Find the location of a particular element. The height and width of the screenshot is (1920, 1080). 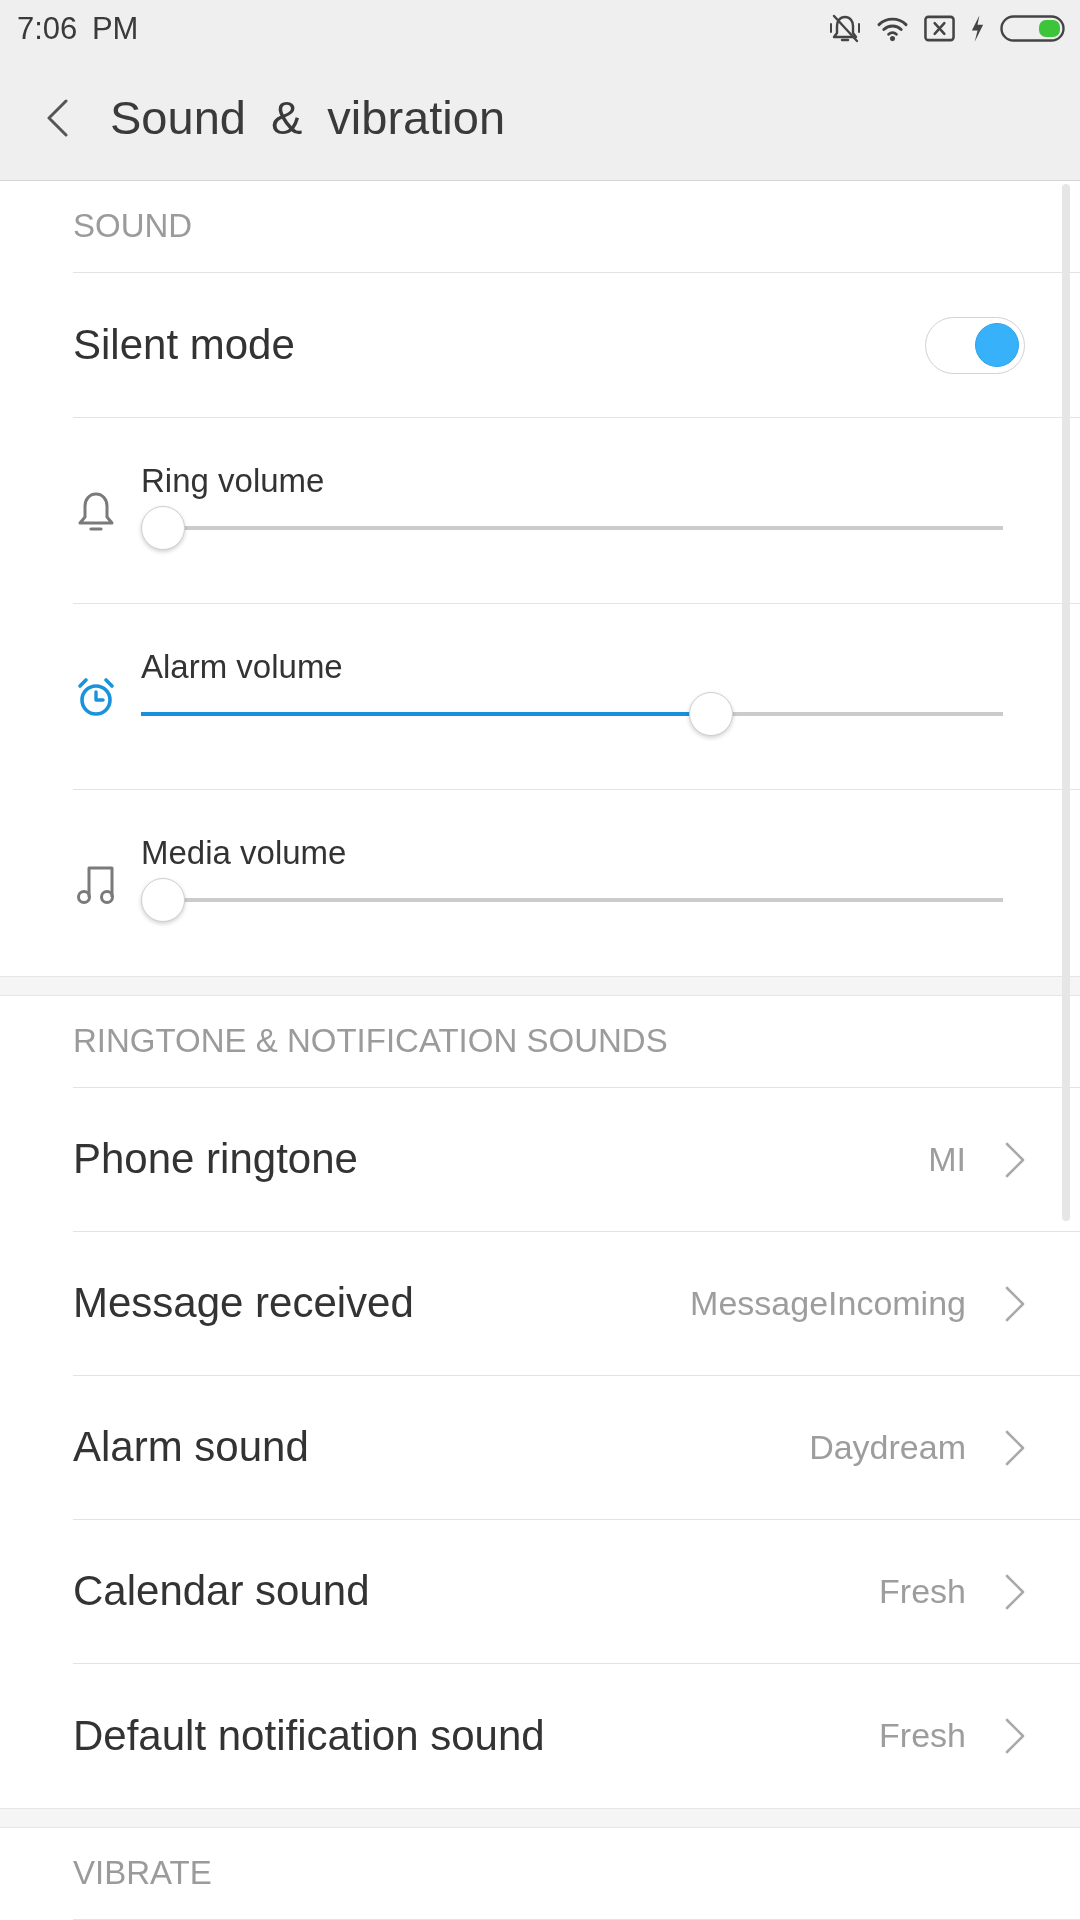

battery-icon is located at coordinates (1032, 28).